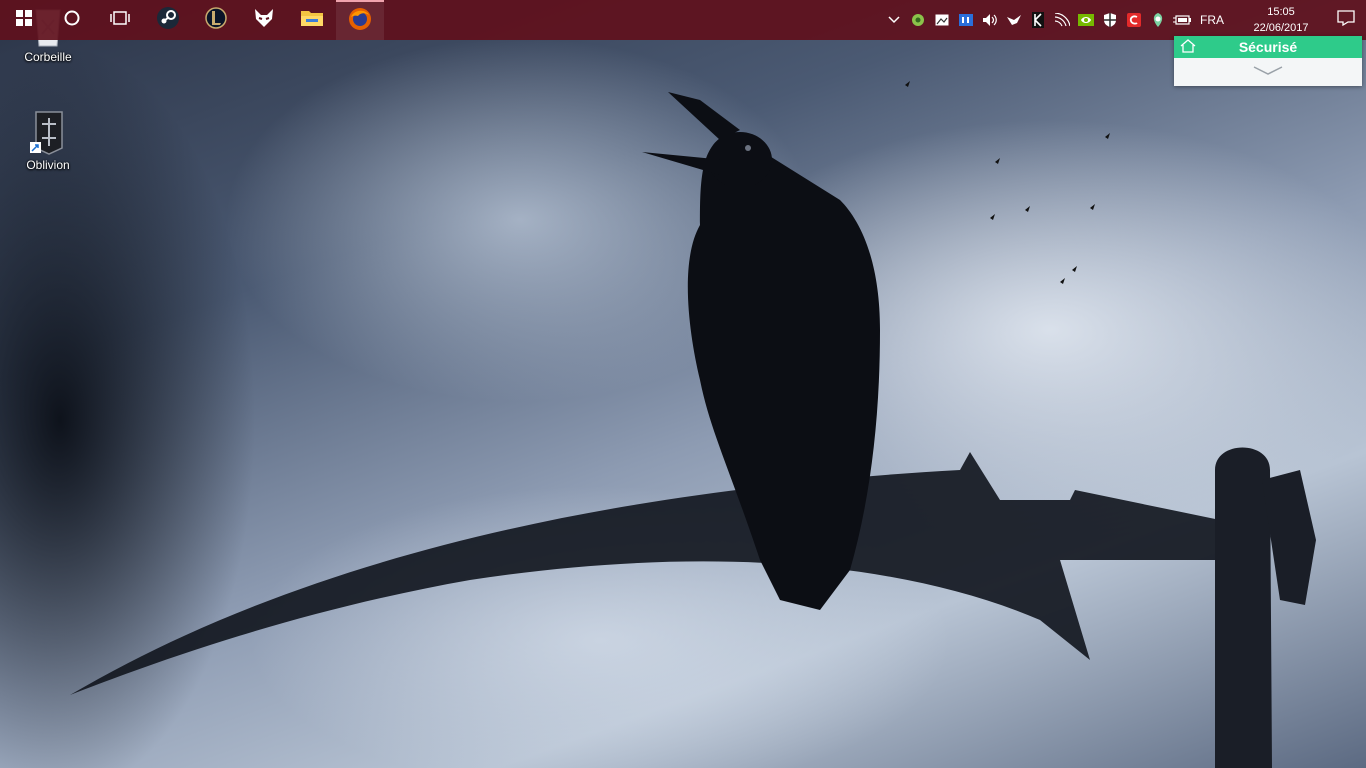 The image size is (1366, 768). I want to click on chevron-down-icon, so click(1268, 72).